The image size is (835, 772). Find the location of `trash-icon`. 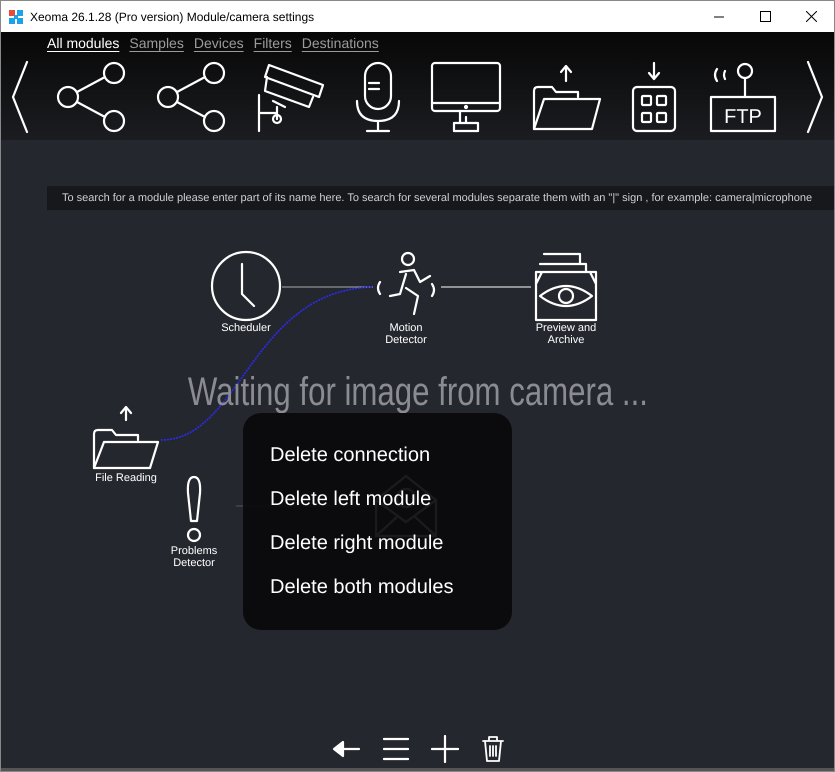

trash-icon is located at coordinates (492, 748).